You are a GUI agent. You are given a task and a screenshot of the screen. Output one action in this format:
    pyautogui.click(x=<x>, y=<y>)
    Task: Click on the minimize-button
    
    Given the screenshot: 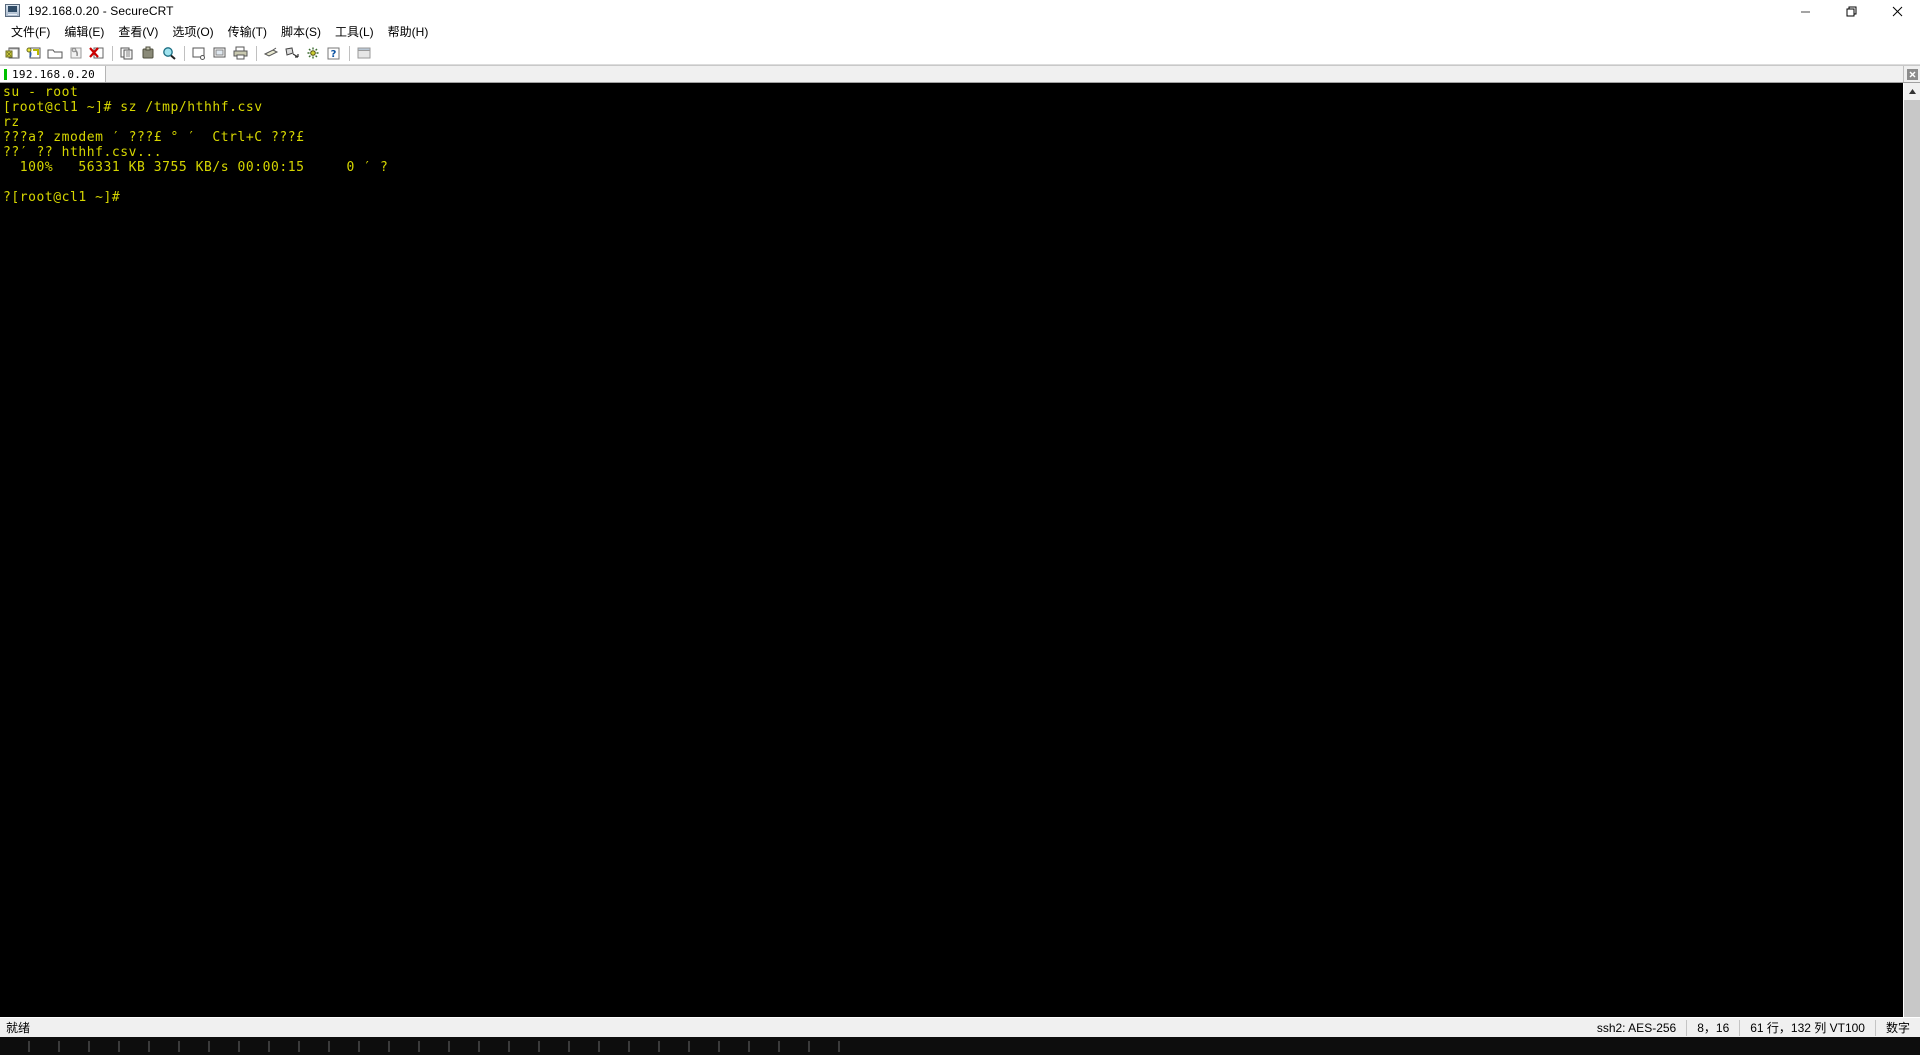 What is the action you would take?
    pyautogui.click(x=1805, y=11)
    